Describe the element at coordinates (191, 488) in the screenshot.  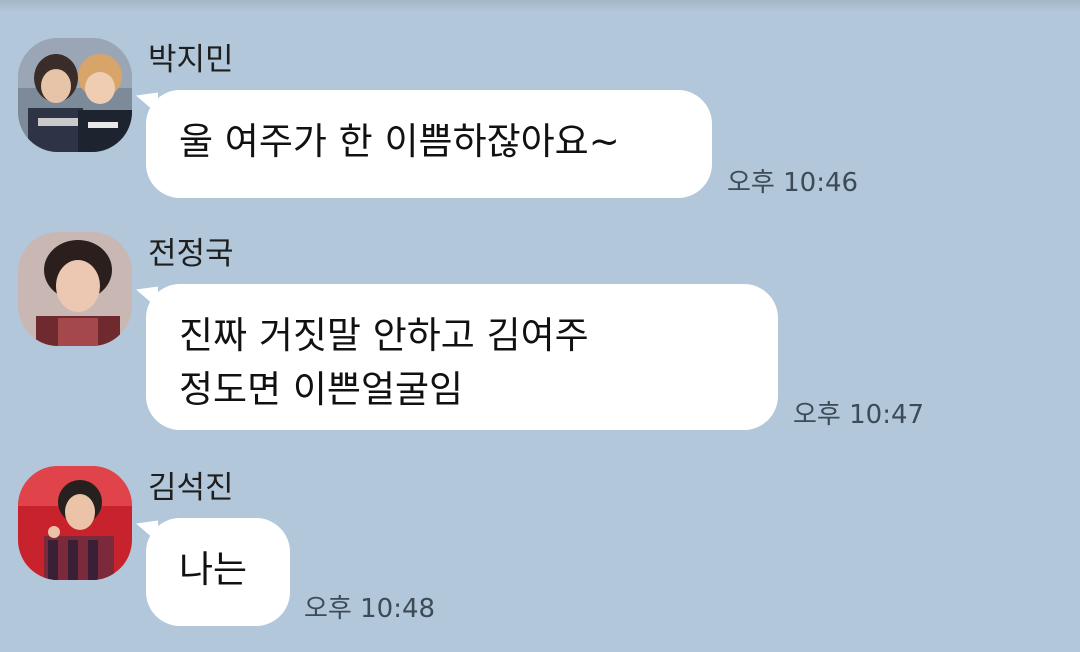
I see `sender-name: 김석진` at that location.